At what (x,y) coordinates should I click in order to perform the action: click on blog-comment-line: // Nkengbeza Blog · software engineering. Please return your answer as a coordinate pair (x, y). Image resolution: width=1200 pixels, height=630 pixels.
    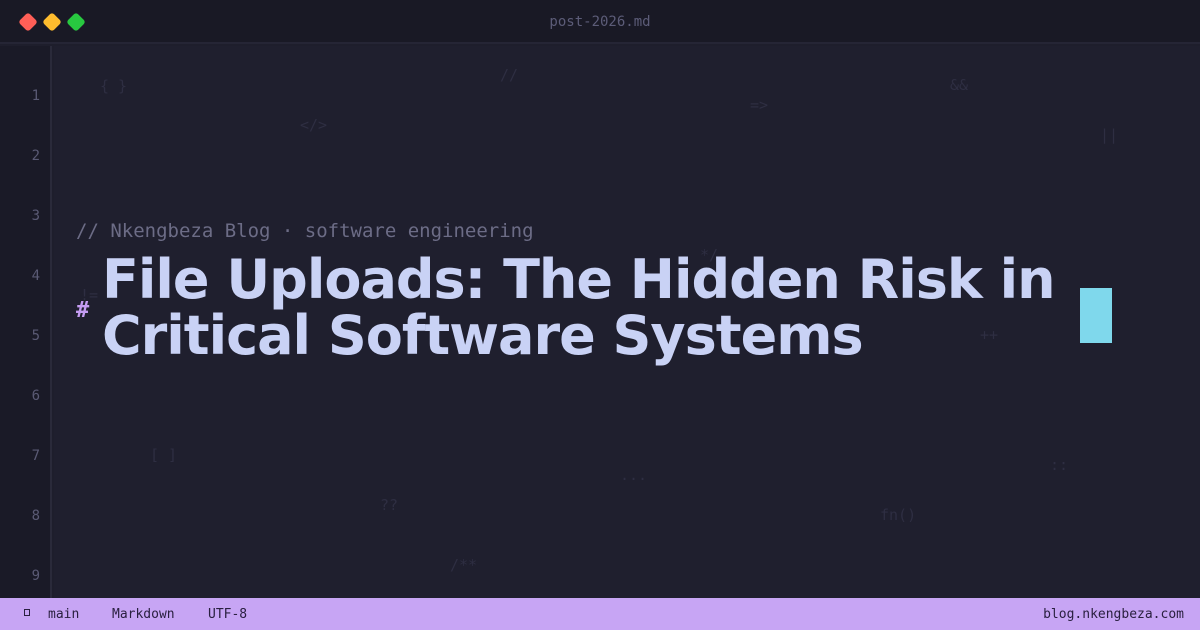
    Looking at the image, I should click on (305, 231).